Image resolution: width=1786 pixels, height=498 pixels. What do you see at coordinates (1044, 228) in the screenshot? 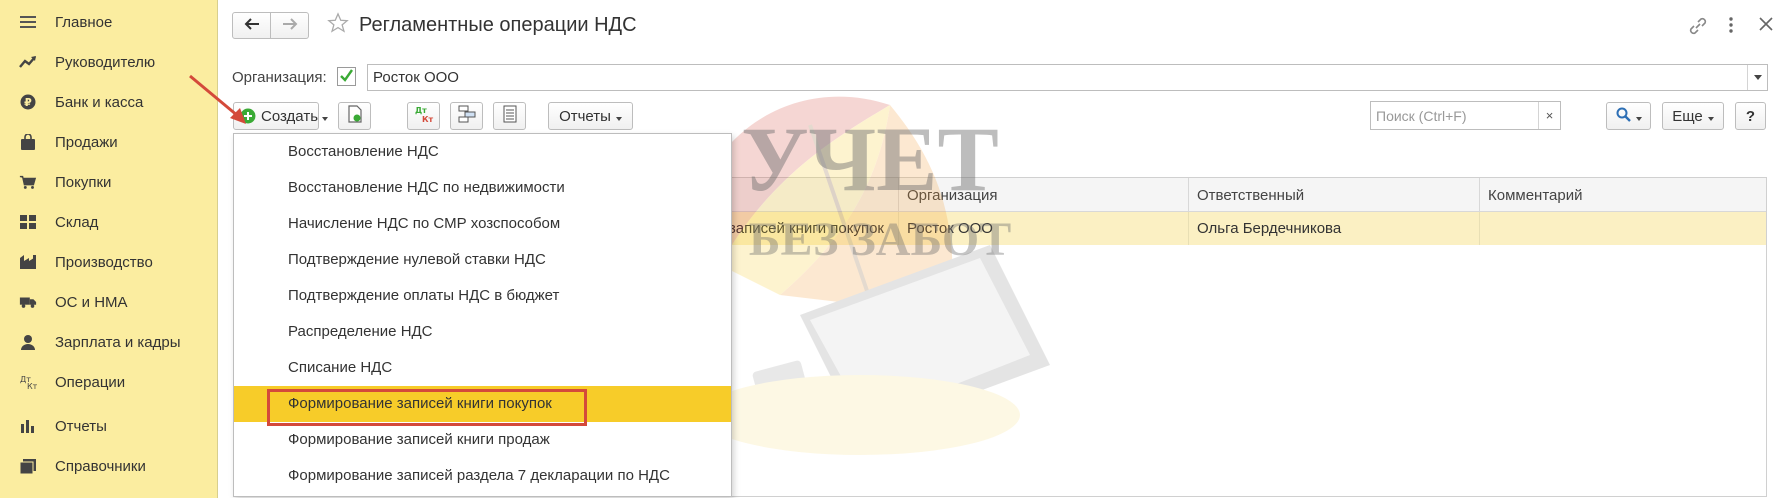
I see `cell-org: Росток ООО` at bounding box center [1044, 228].